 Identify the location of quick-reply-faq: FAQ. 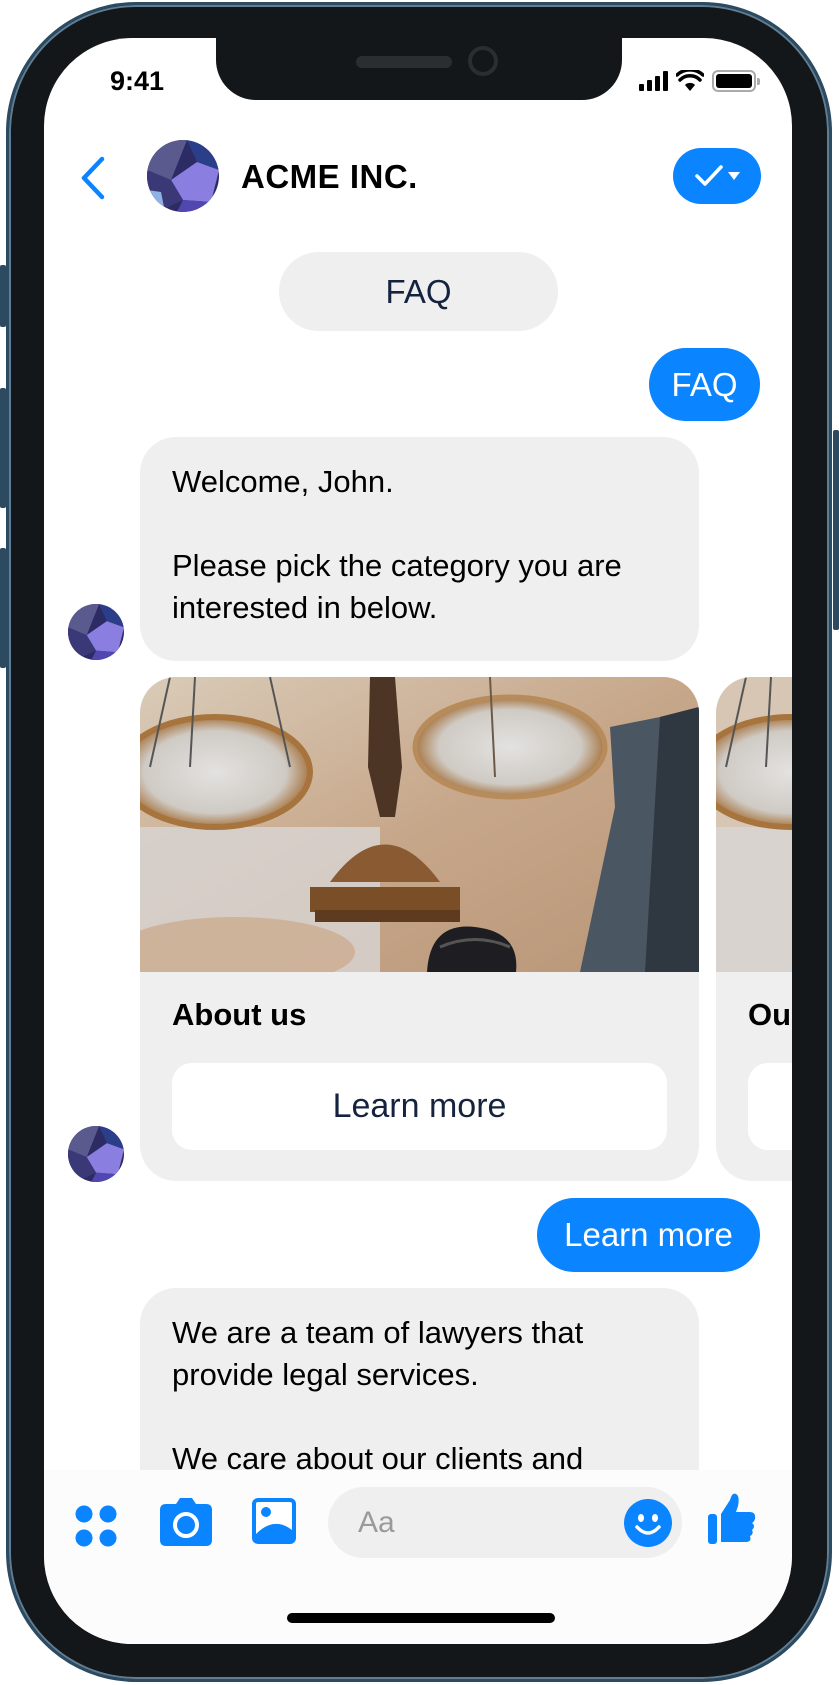
(418, 291).